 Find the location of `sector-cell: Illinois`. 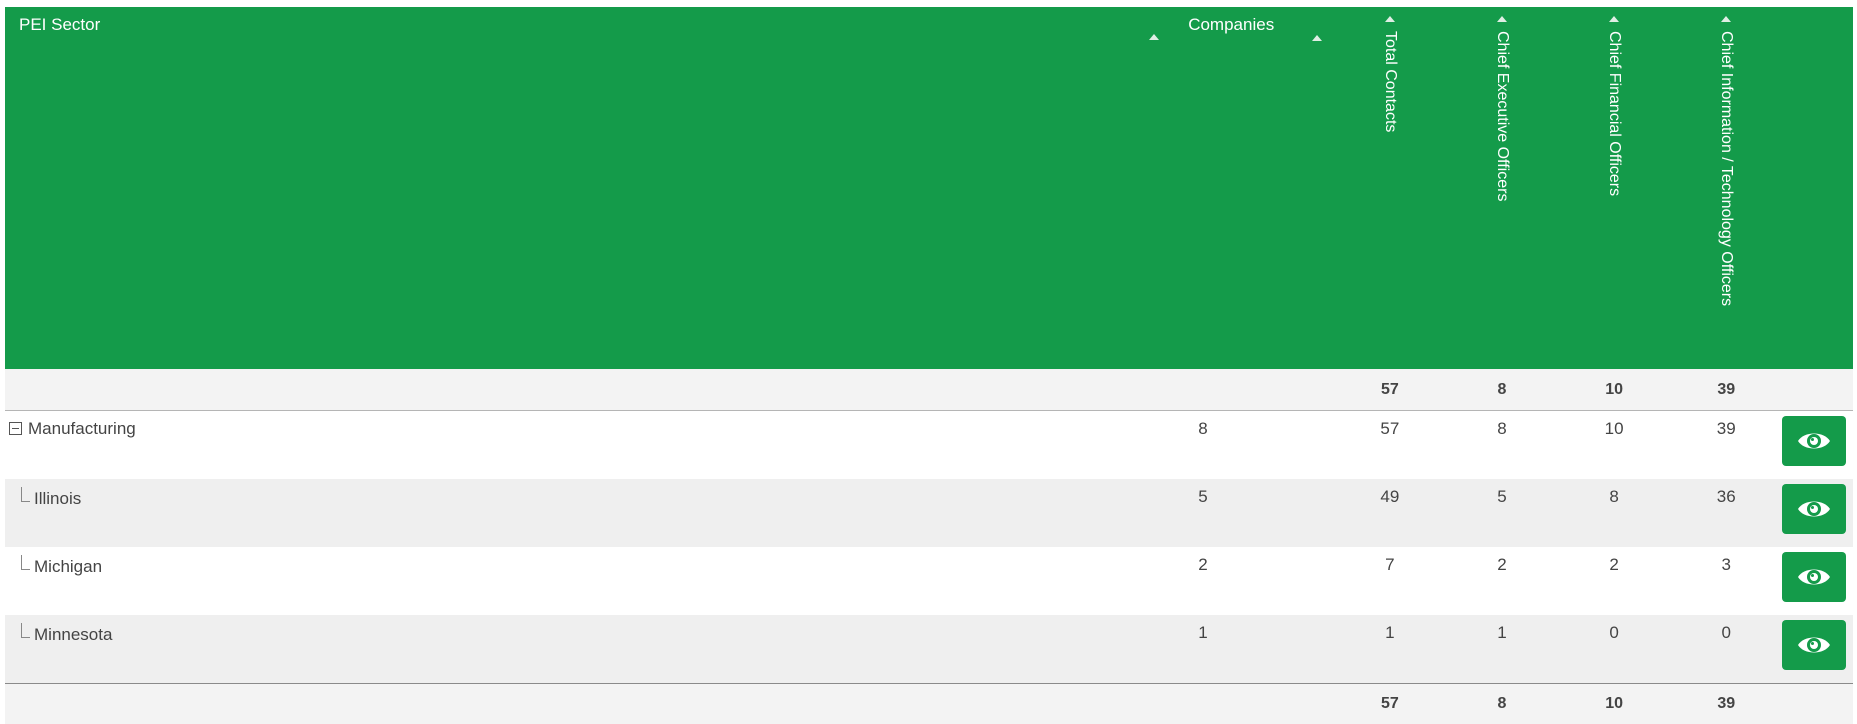

sector-cell: Illinois is located at coordinates (588, 513).